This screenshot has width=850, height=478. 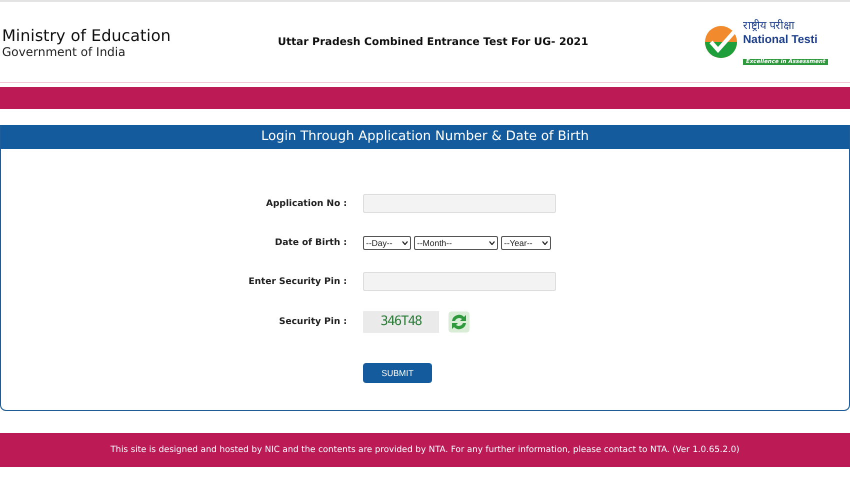 I want to click on government-name: Government of India, so click(x=64, y=51).